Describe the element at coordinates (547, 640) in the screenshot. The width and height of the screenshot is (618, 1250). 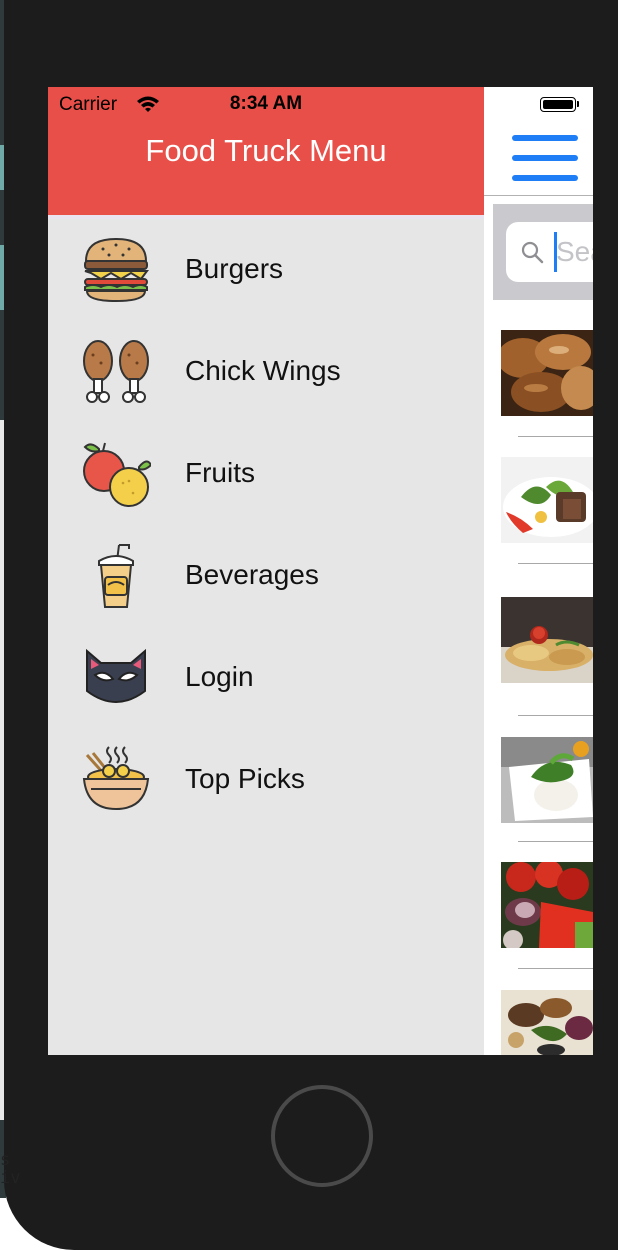
I see `thumbnail-grilled-fish` at that location.